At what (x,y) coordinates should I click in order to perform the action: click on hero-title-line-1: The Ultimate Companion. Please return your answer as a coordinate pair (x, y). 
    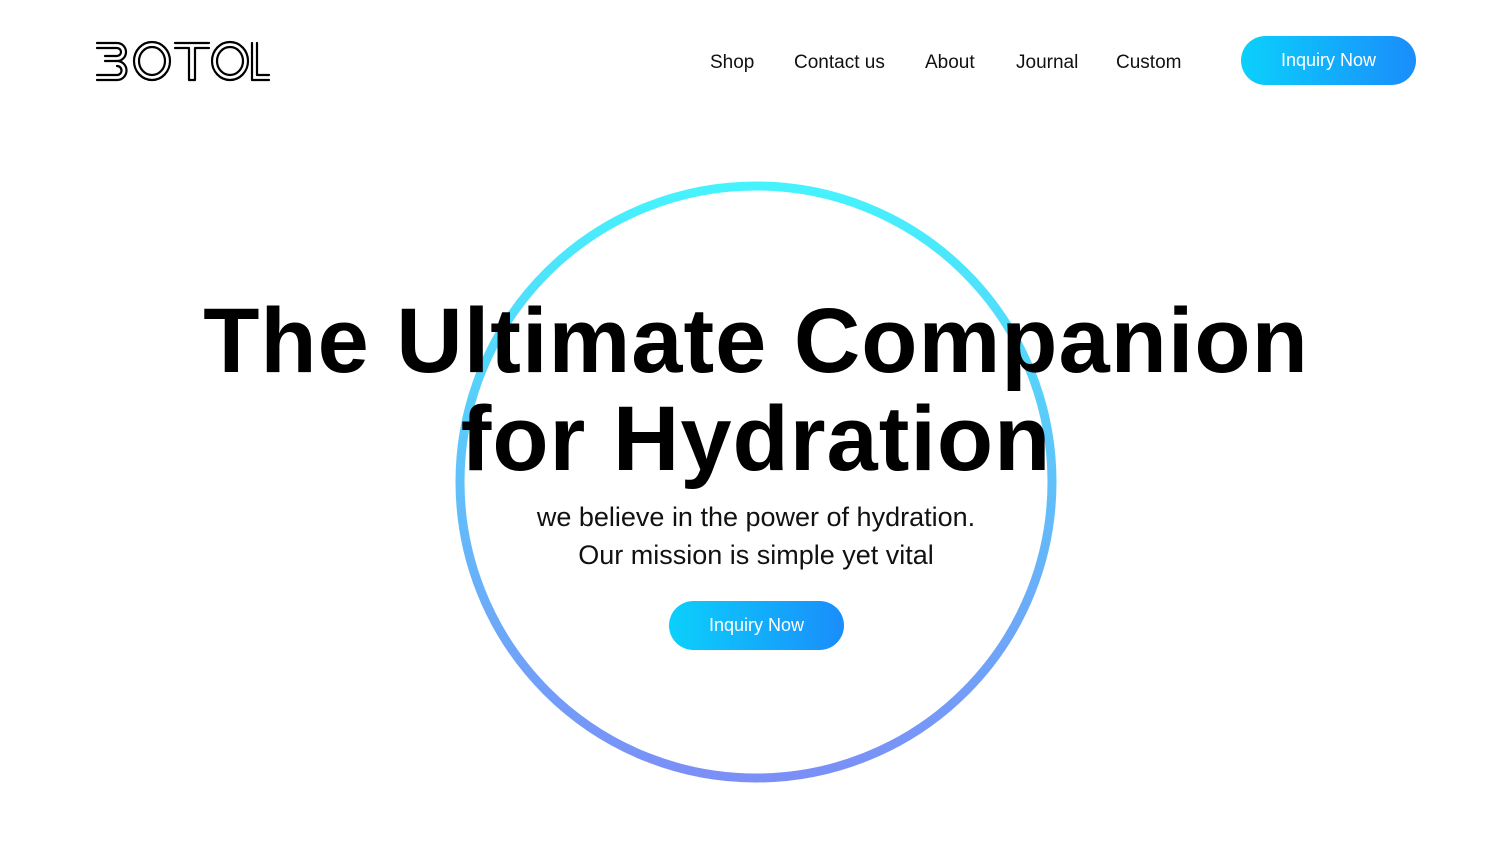
    Looking at the image, I should click on (756, 341).